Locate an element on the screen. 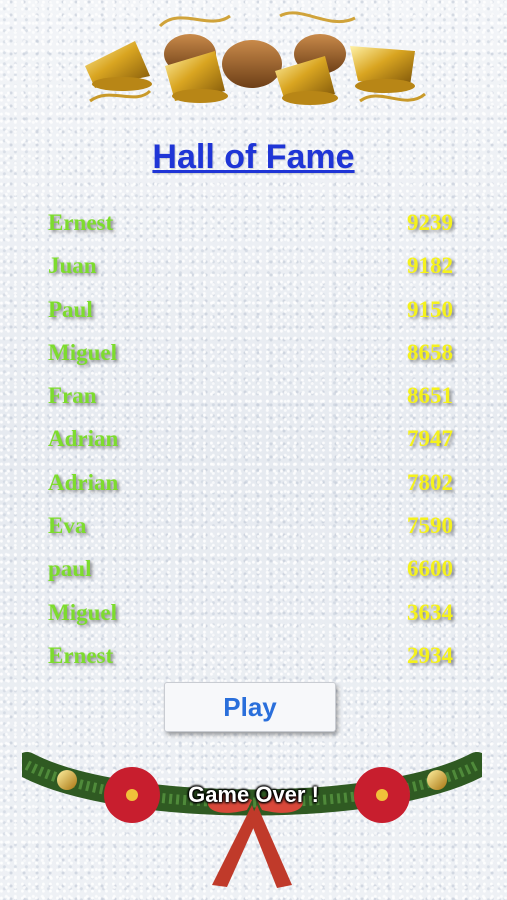 The width and height of the screenshot is (507, 900). christmas-garland-icon is located at coordinates (252, 820).